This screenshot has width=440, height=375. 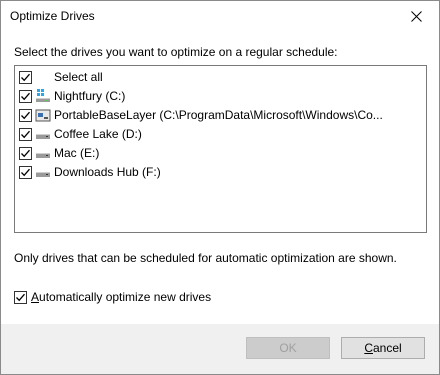 What do you see at coordinates (77, 153) in the screenshot?
I see `drive-label: Mac (E:)` at bounding box center [77, 153].